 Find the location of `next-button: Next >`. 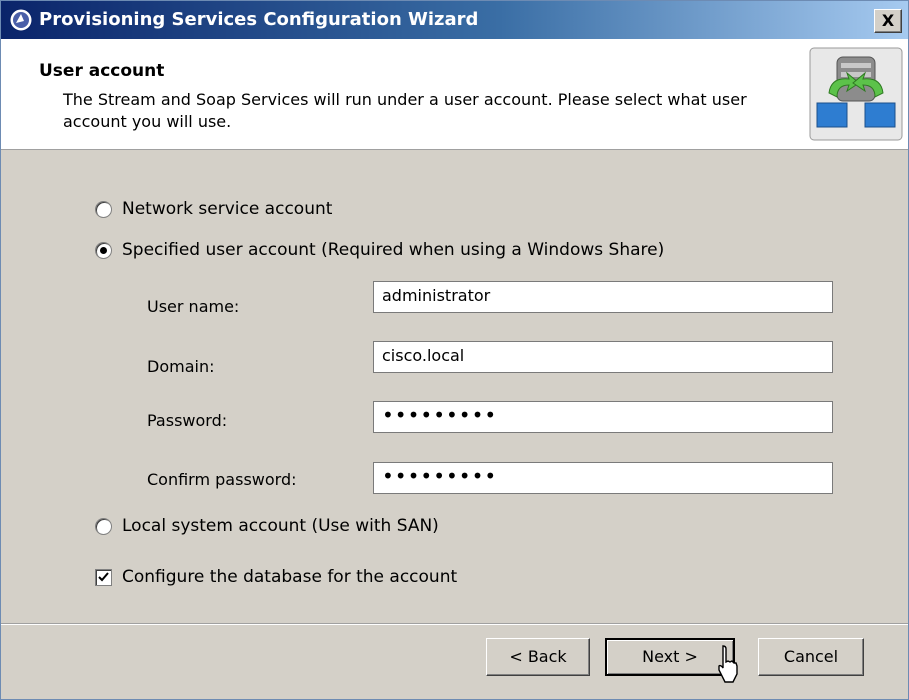

next-button: Next > is located at coordinates (670, 657).